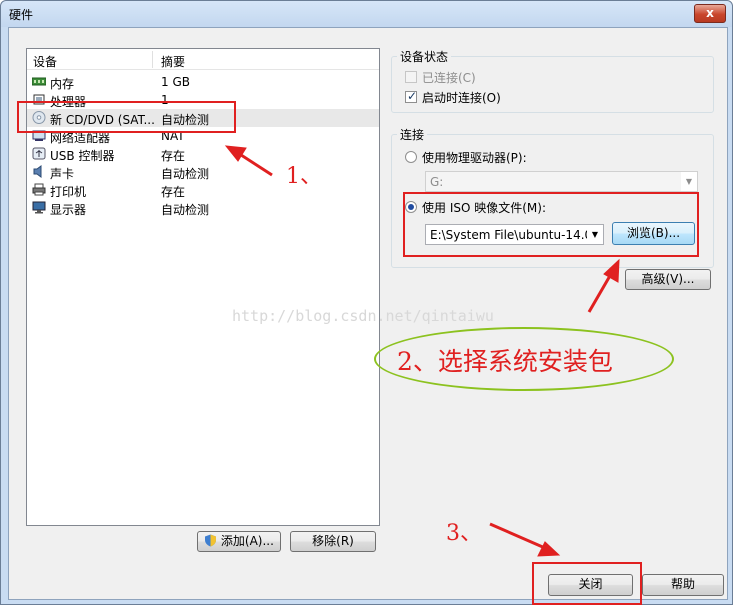  What do you see at coordinates (505, 361) in the screenshot?
I see `annotation-step-2: 2、选择系统安装包` at bounding box center [505, 361].